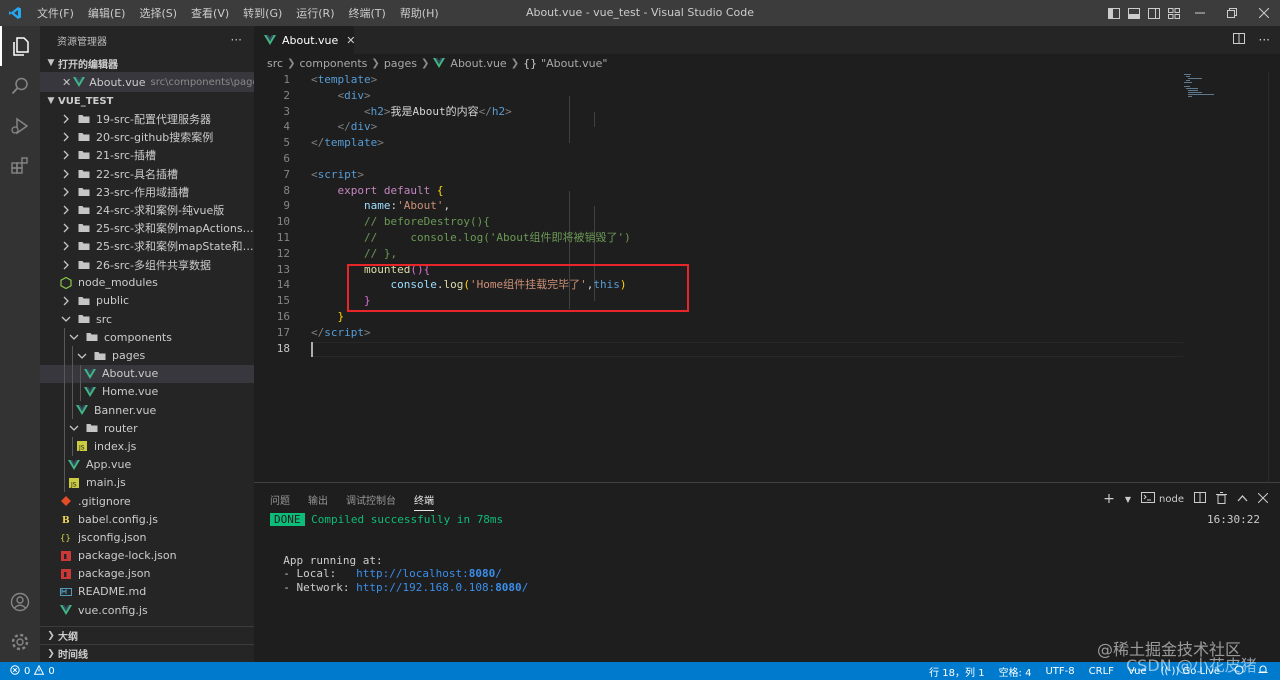 The width and height of the screenshot is (1280, 680). Describe the element at coordinates (147, 137) in the screenshot. I see `tree-item: 20-src-github搜索案例` at that location.